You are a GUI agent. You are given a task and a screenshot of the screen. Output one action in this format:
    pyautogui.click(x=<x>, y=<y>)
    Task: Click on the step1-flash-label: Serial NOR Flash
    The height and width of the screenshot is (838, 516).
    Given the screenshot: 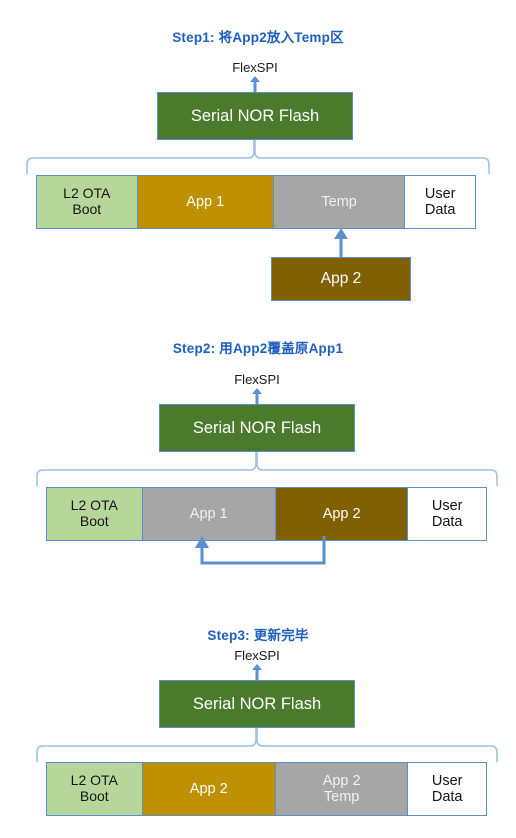 What is the action you would take?
    pyautogui.click(x=255, y=115)
    